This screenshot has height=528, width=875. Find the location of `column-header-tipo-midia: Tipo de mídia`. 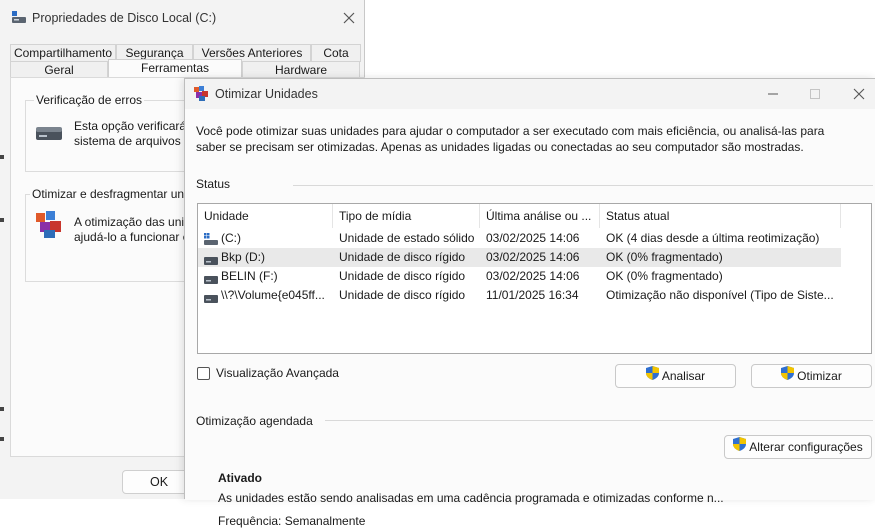

column-header-tipo-midia: Tipo de mídia is located at coordinates (406, 216).